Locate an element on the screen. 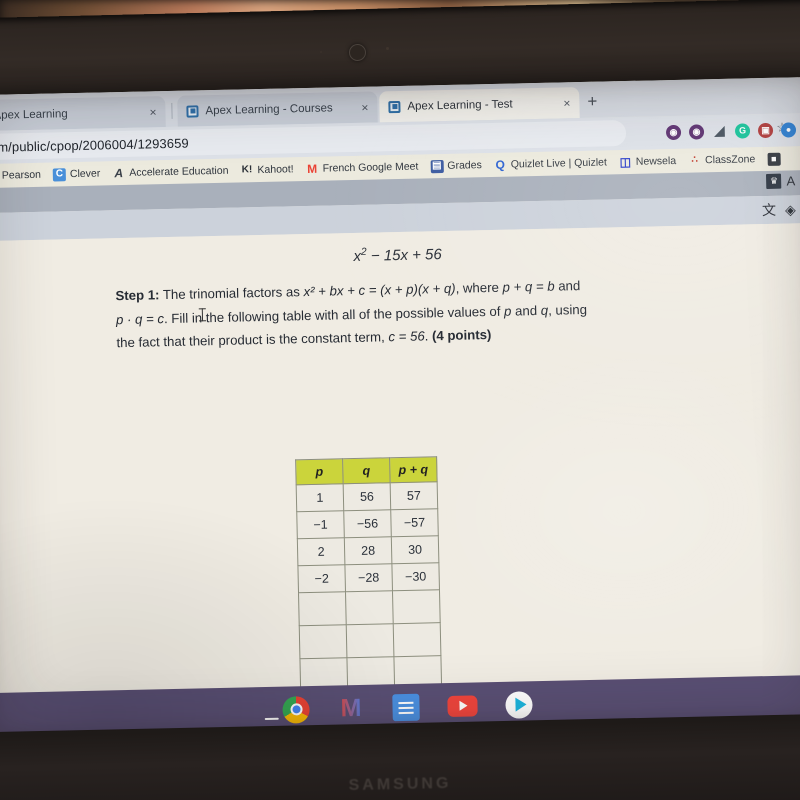  cell-p: 1 is located at coordinates (320, 497).